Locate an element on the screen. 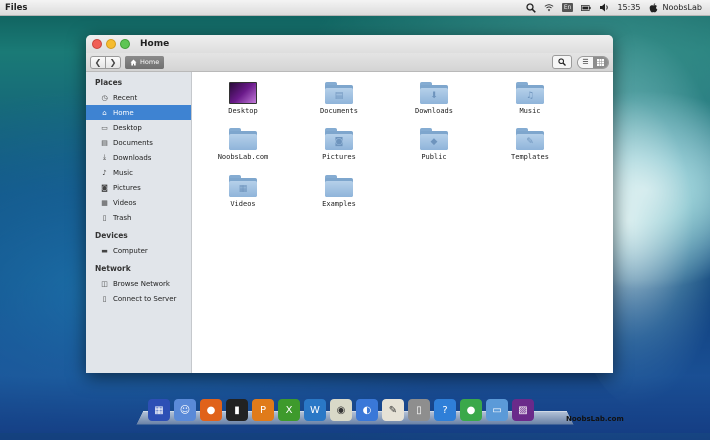  file-item-examples: Examples is located at coordinates (339, 191).